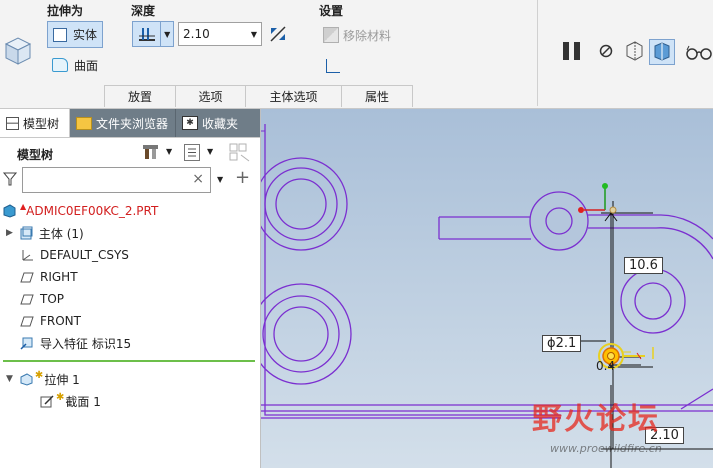 The width and height of the screenshot is (713, 468). Describe the element at coordinates (61, 233) in the screenshot. I see `tree-item-body-label: 主体 (1)` at that location.